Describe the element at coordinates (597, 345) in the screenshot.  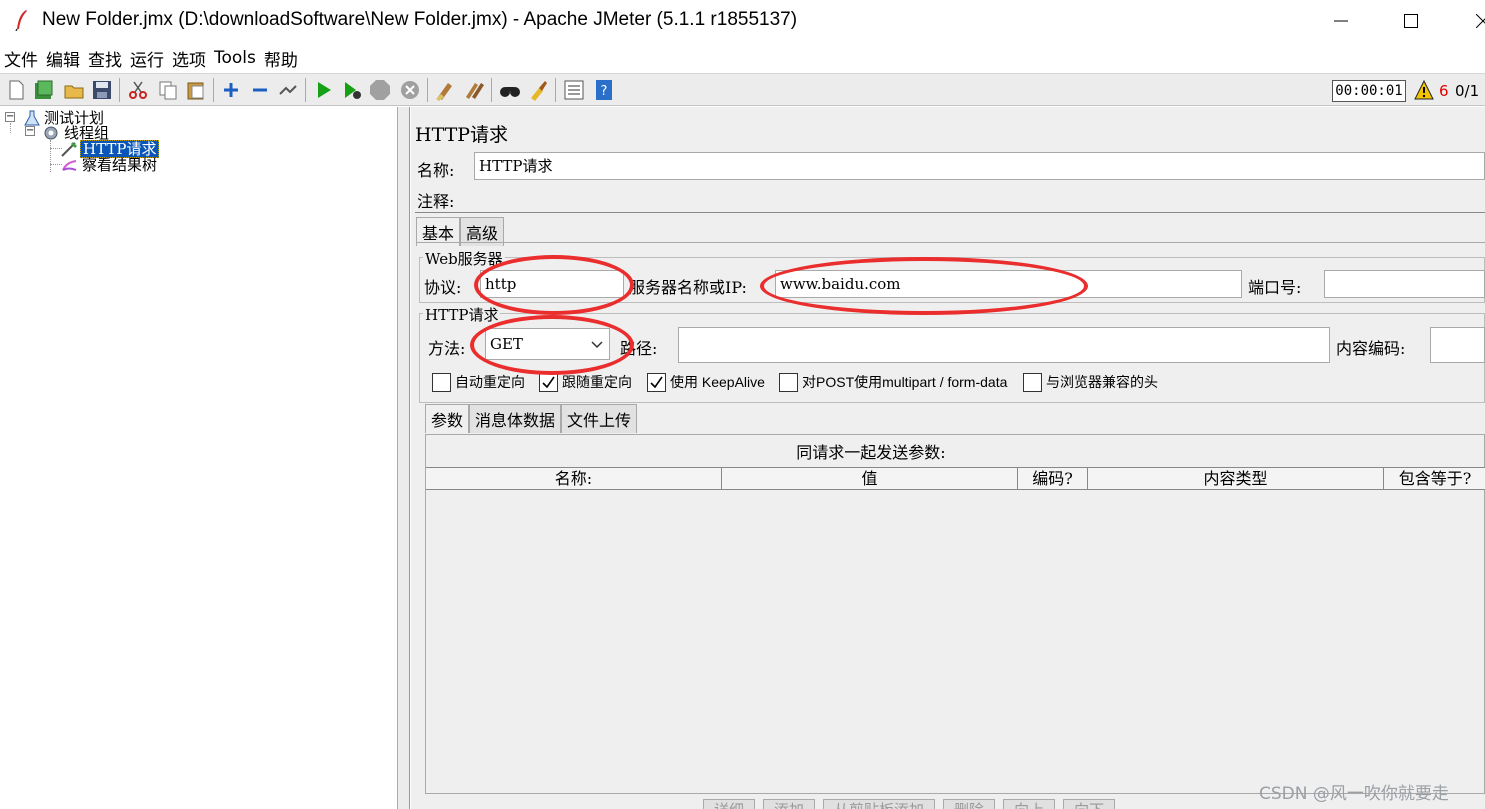
I see `chevron-down-icon` at that location.